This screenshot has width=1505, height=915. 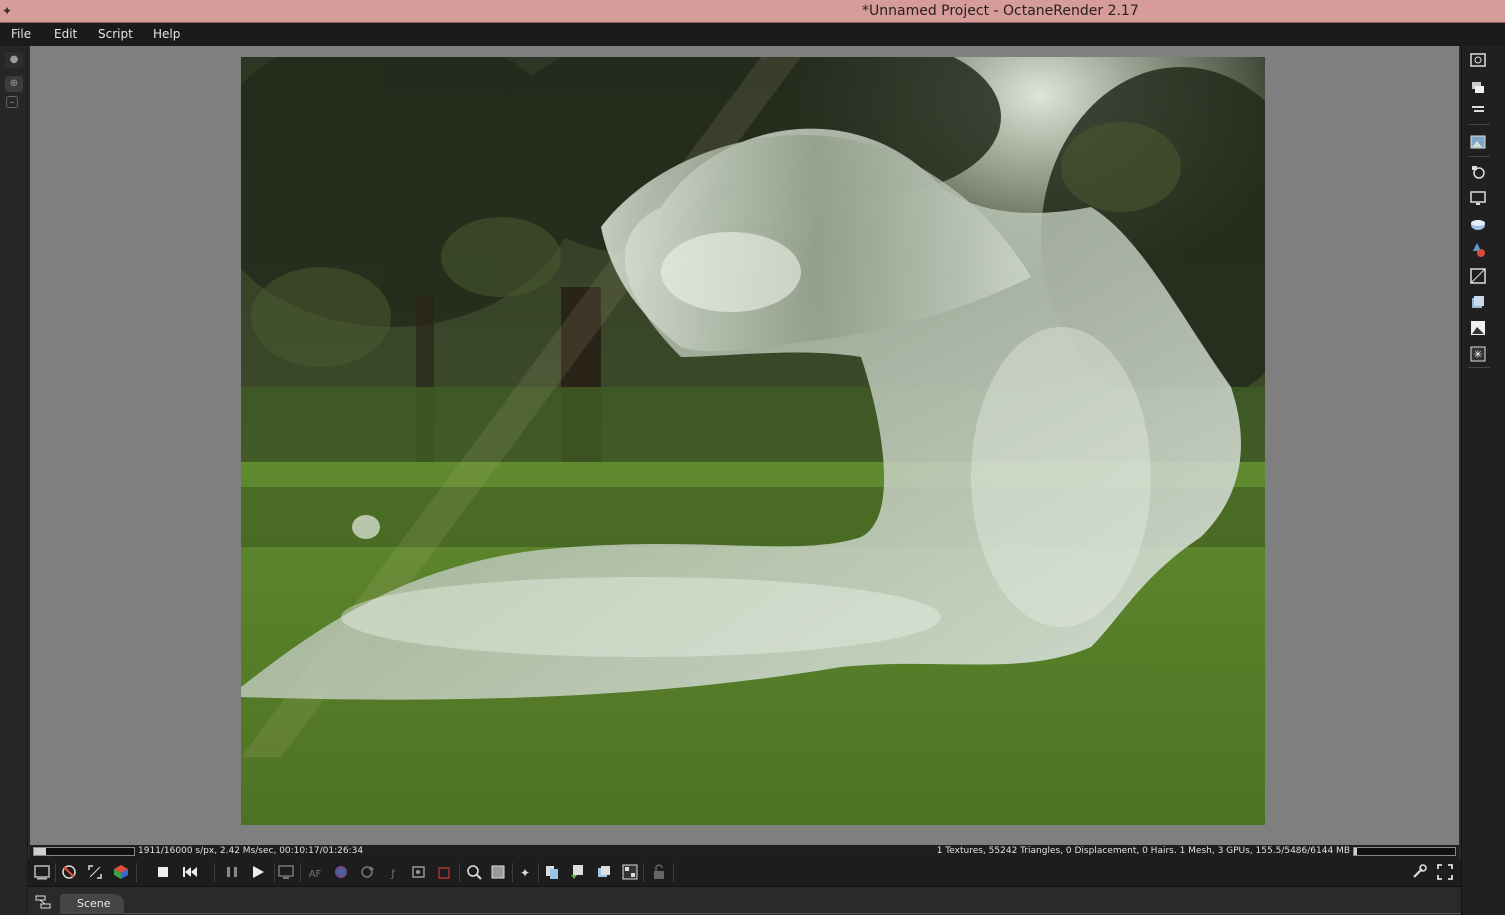 I want to click on pin-icon: ●, so click(x=14, y=60).